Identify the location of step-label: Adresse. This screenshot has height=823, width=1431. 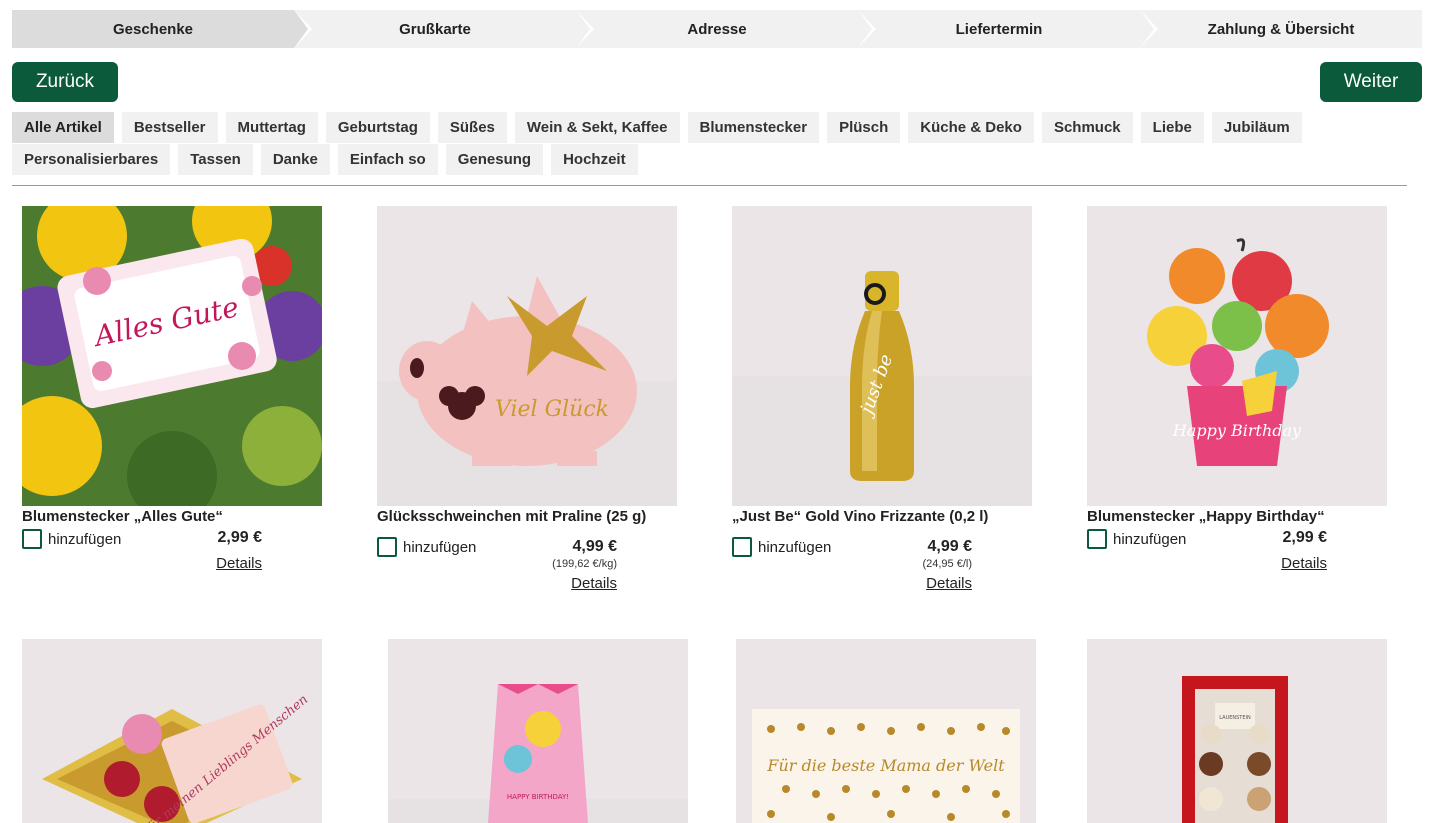
(717, 29).